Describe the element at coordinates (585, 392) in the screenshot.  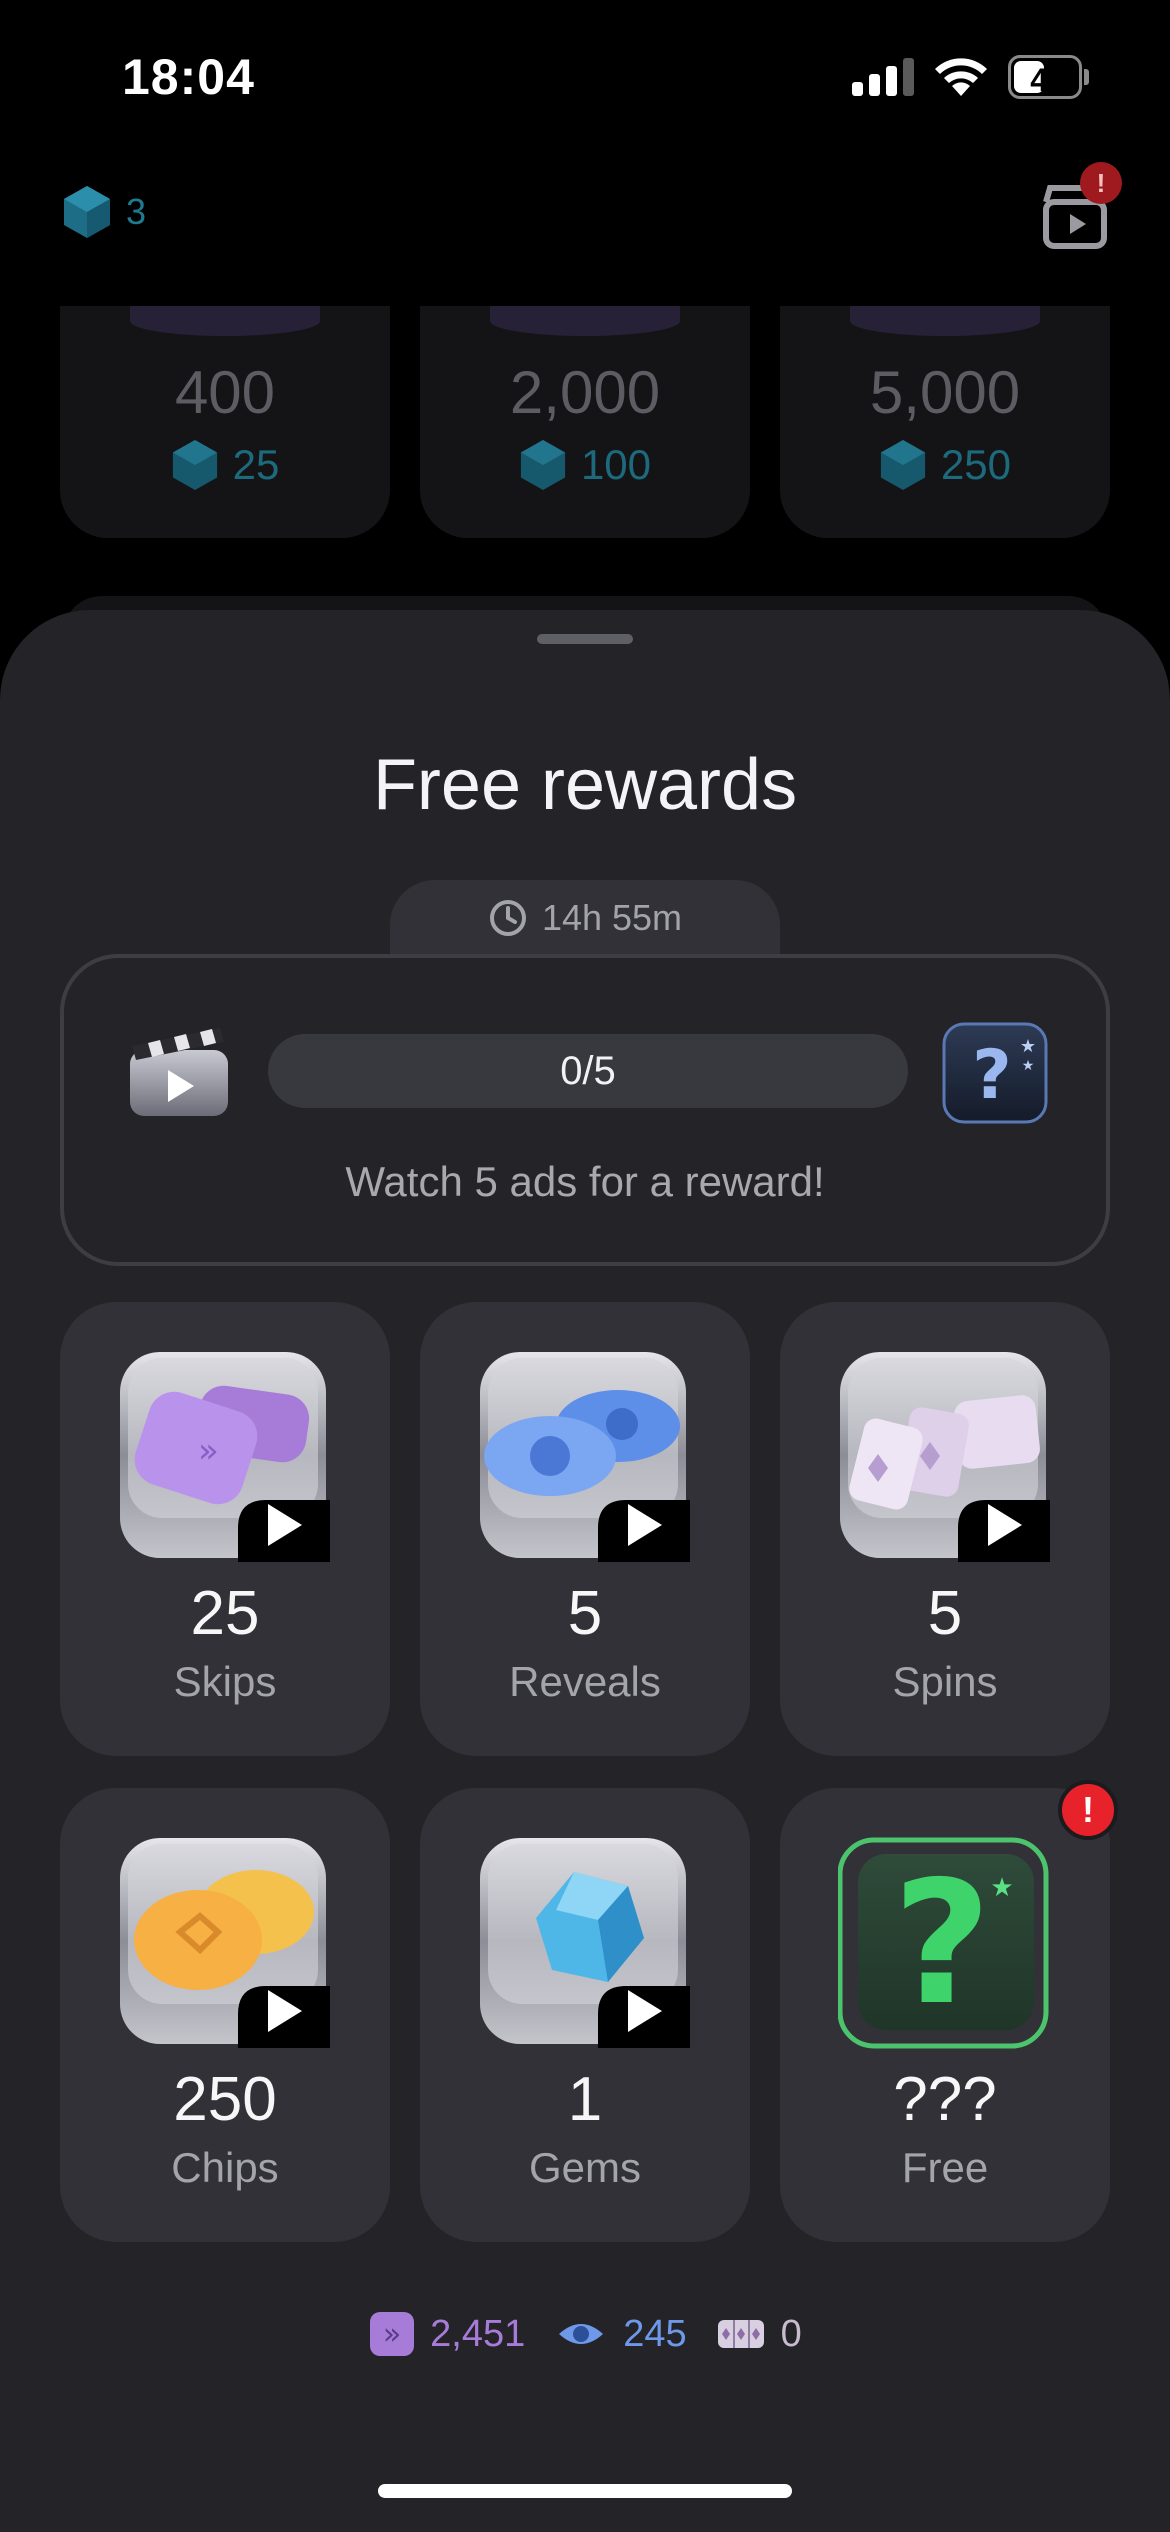
I see `shop-amount: 2,000` at that location.